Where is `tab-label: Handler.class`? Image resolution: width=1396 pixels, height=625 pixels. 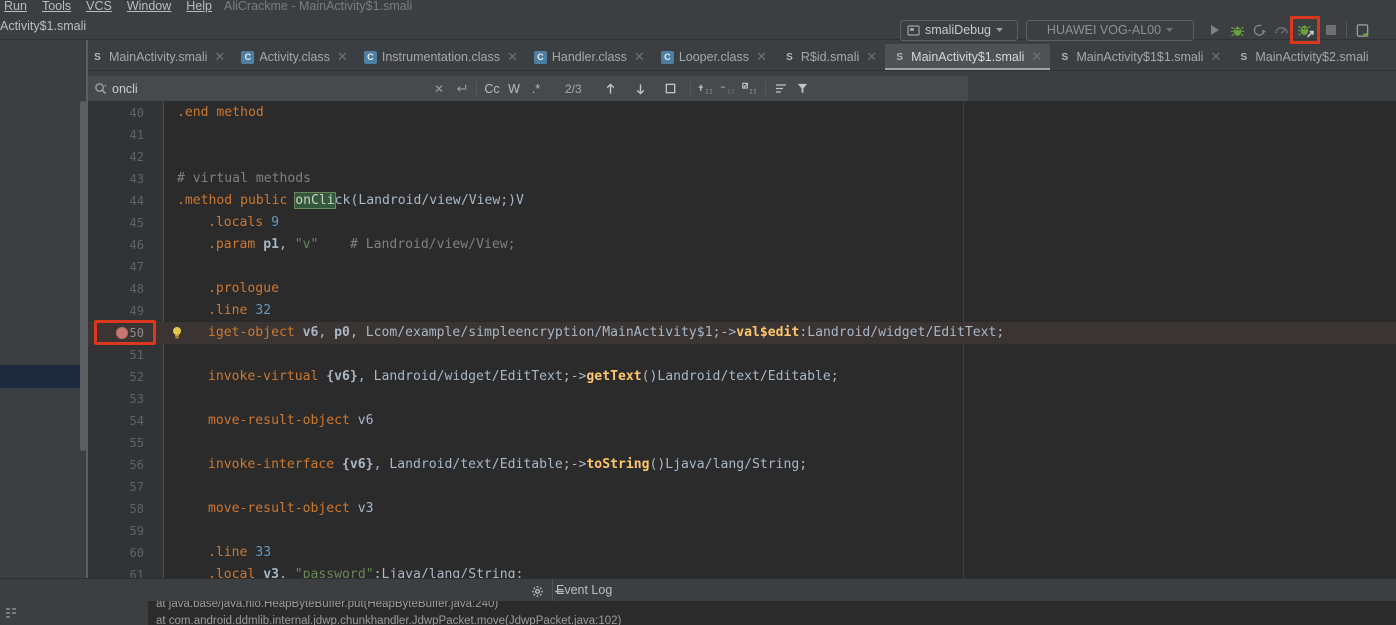
tab-label: Handler.class is located at coordinates (589, 57).